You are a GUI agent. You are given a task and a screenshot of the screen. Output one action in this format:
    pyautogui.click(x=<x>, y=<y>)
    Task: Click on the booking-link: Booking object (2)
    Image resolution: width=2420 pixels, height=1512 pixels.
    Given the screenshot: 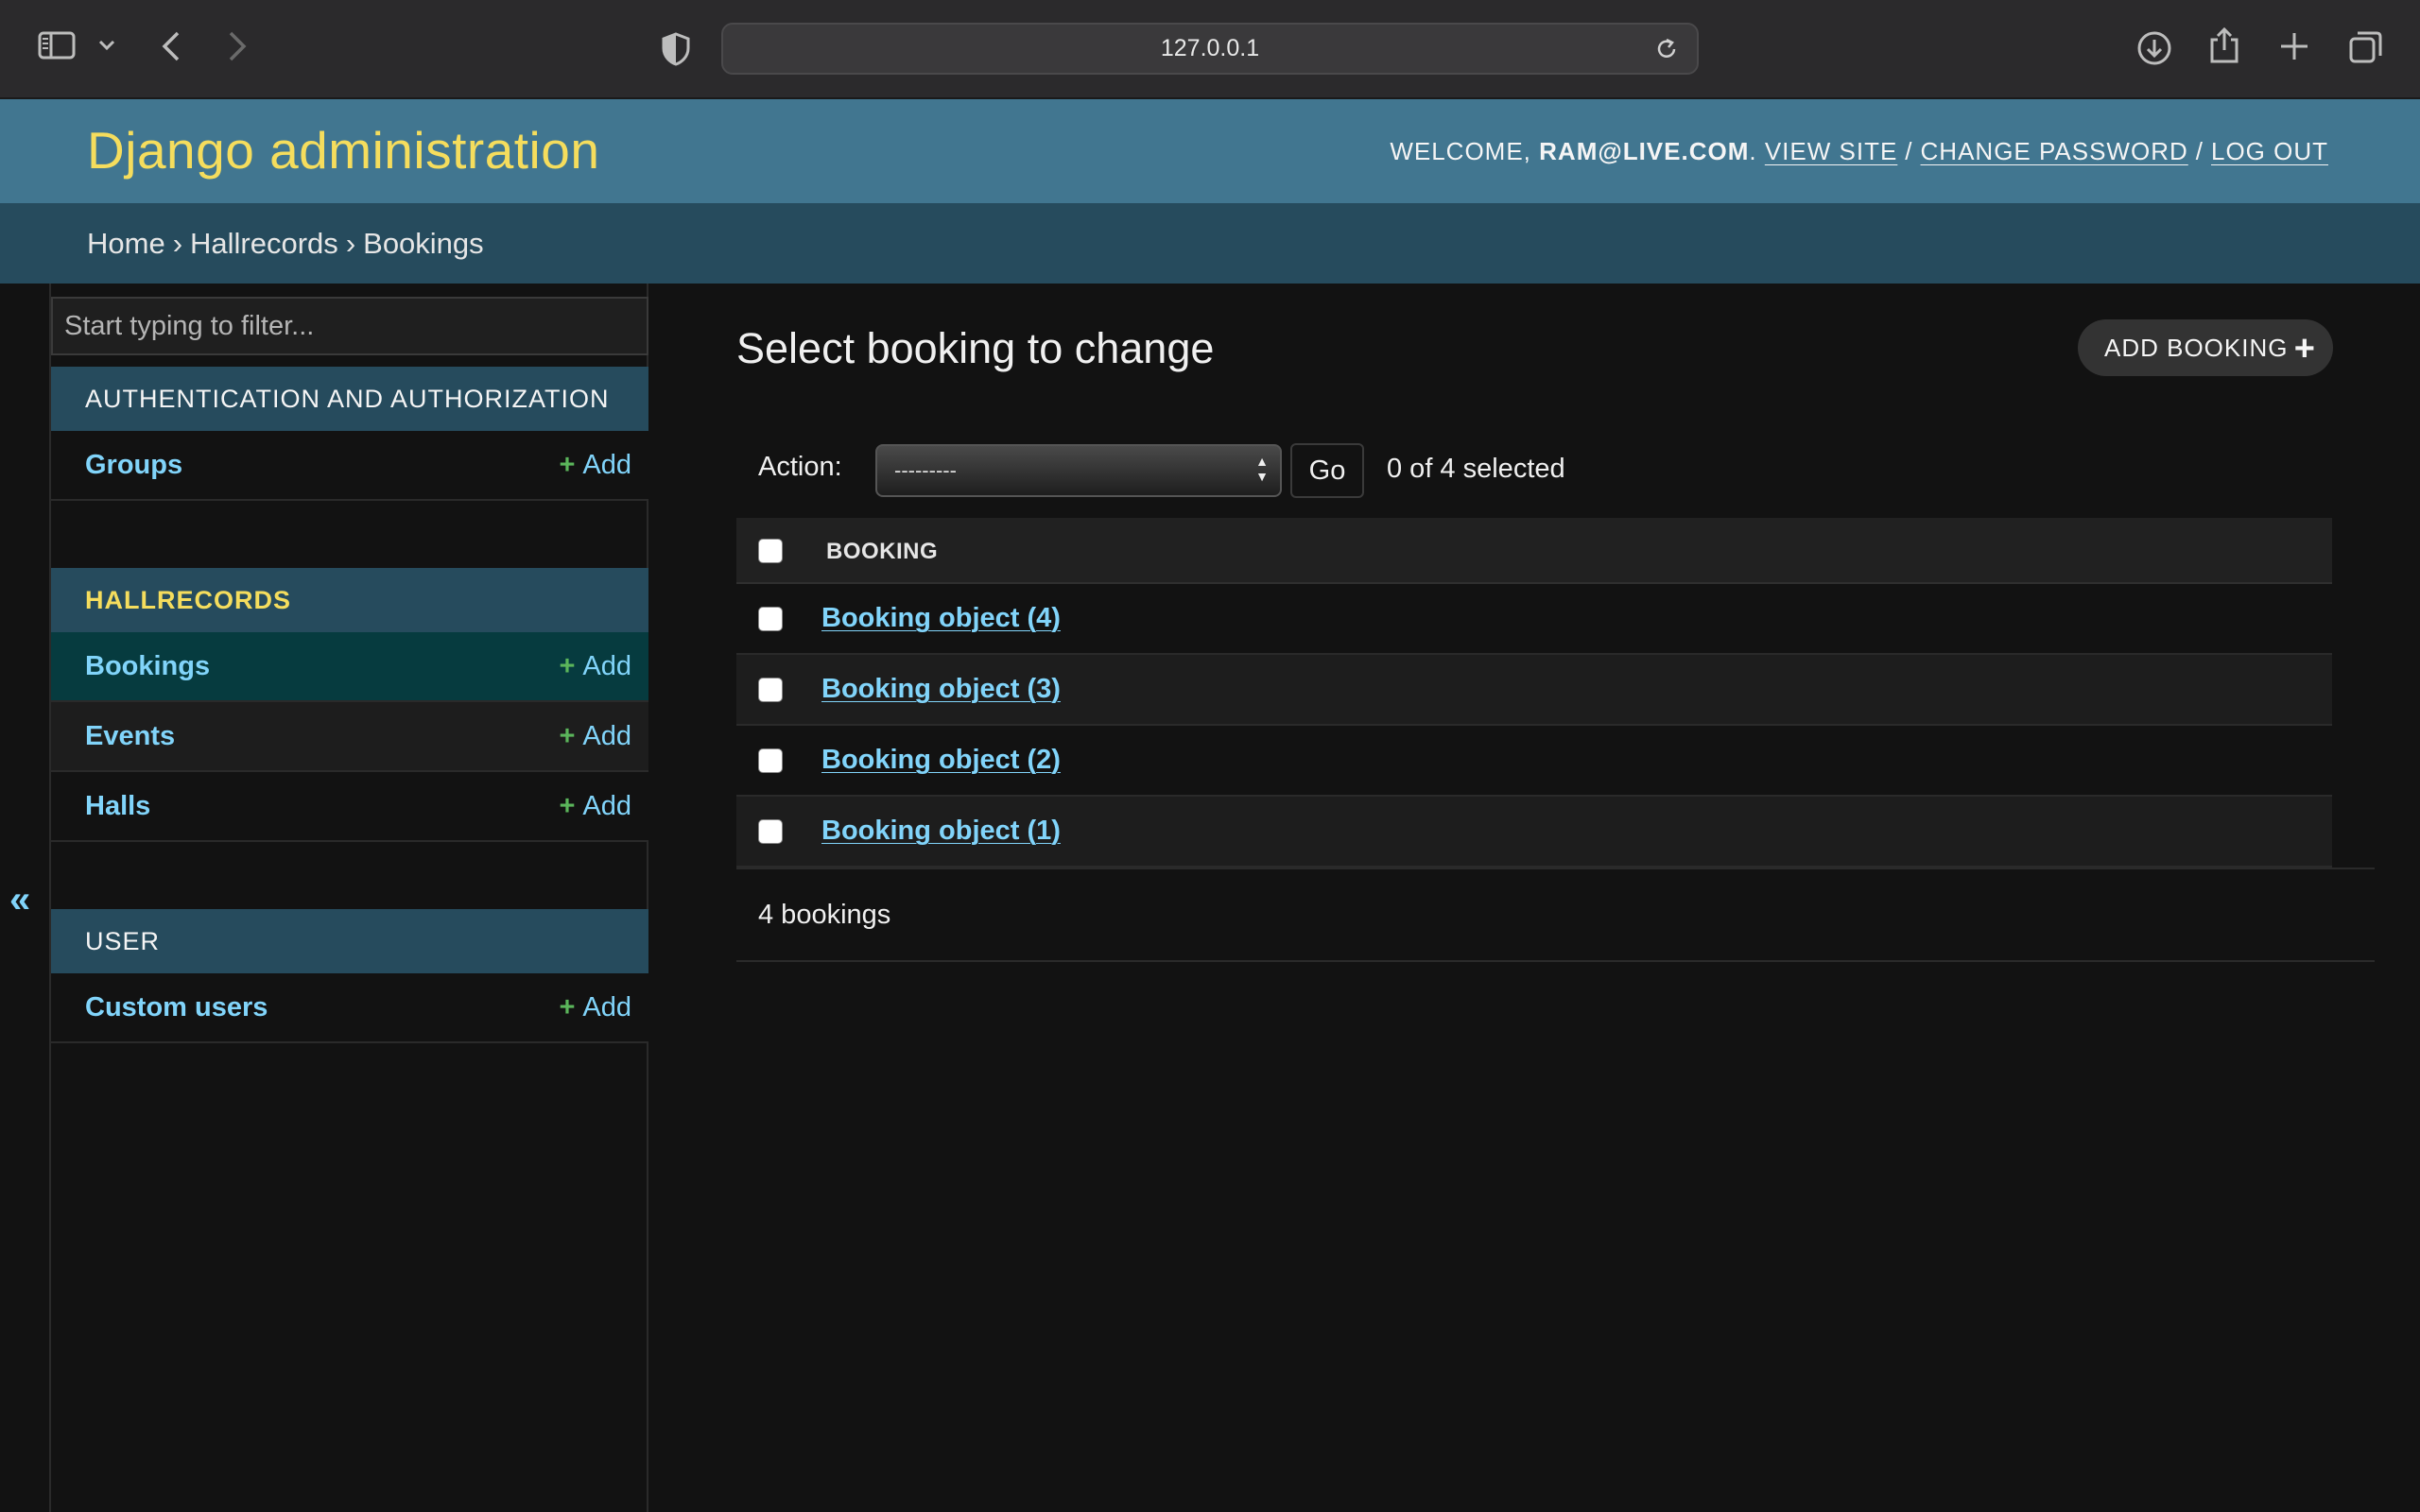 What is the action you would take?
    pyautogui.click(x=941, y=760)
    